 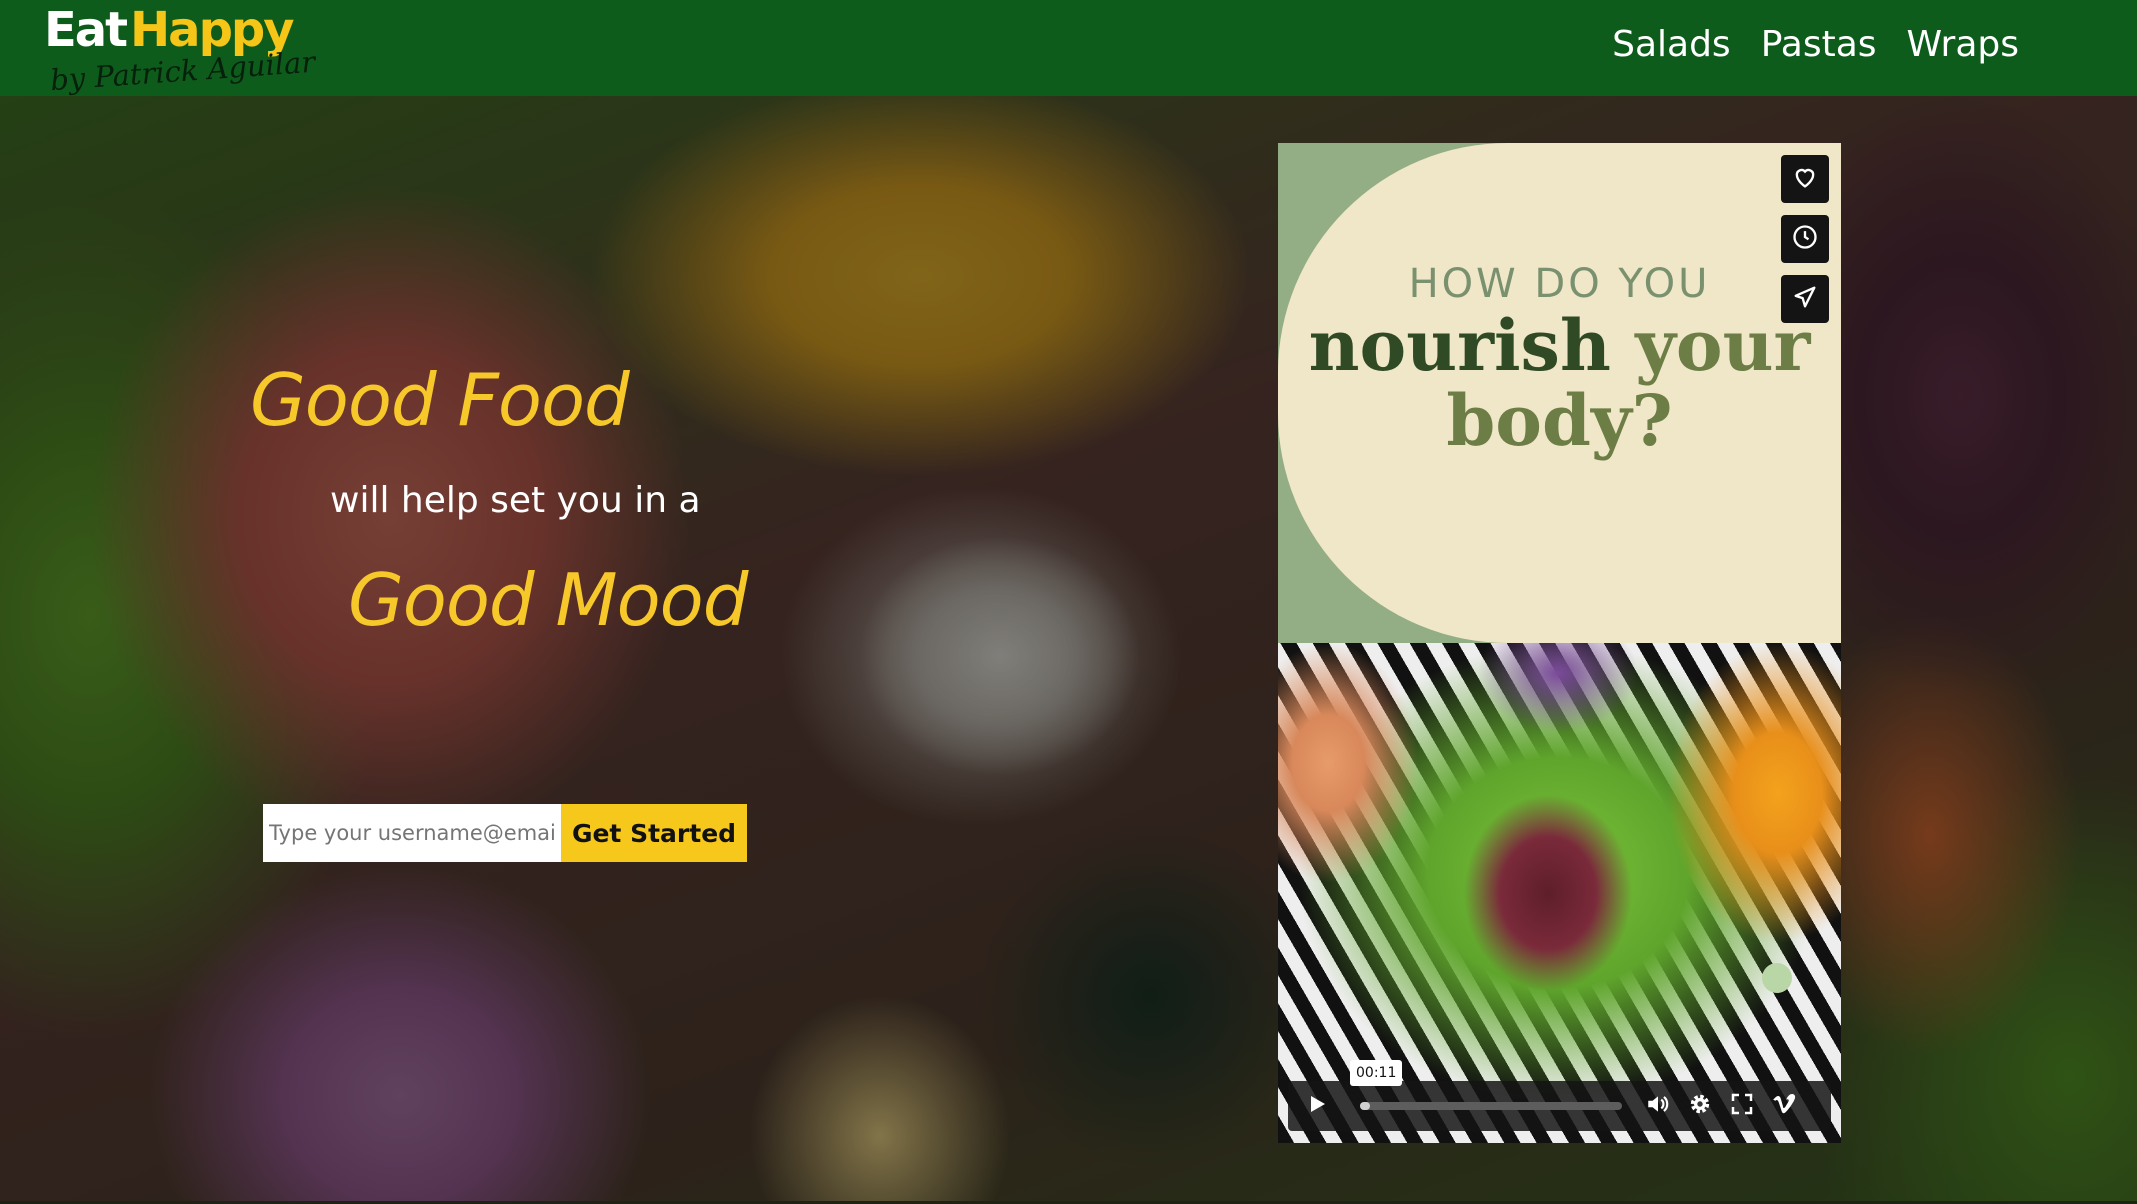 I want to click on video-poster: HOW DO YOU nourish your body?, so click(x=1559, y=393).